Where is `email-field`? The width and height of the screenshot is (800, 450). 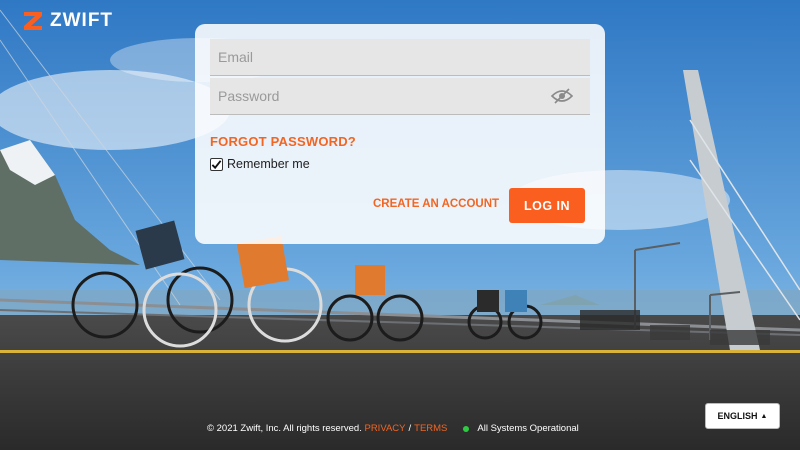 email-field is located at coordinates (400, 57).